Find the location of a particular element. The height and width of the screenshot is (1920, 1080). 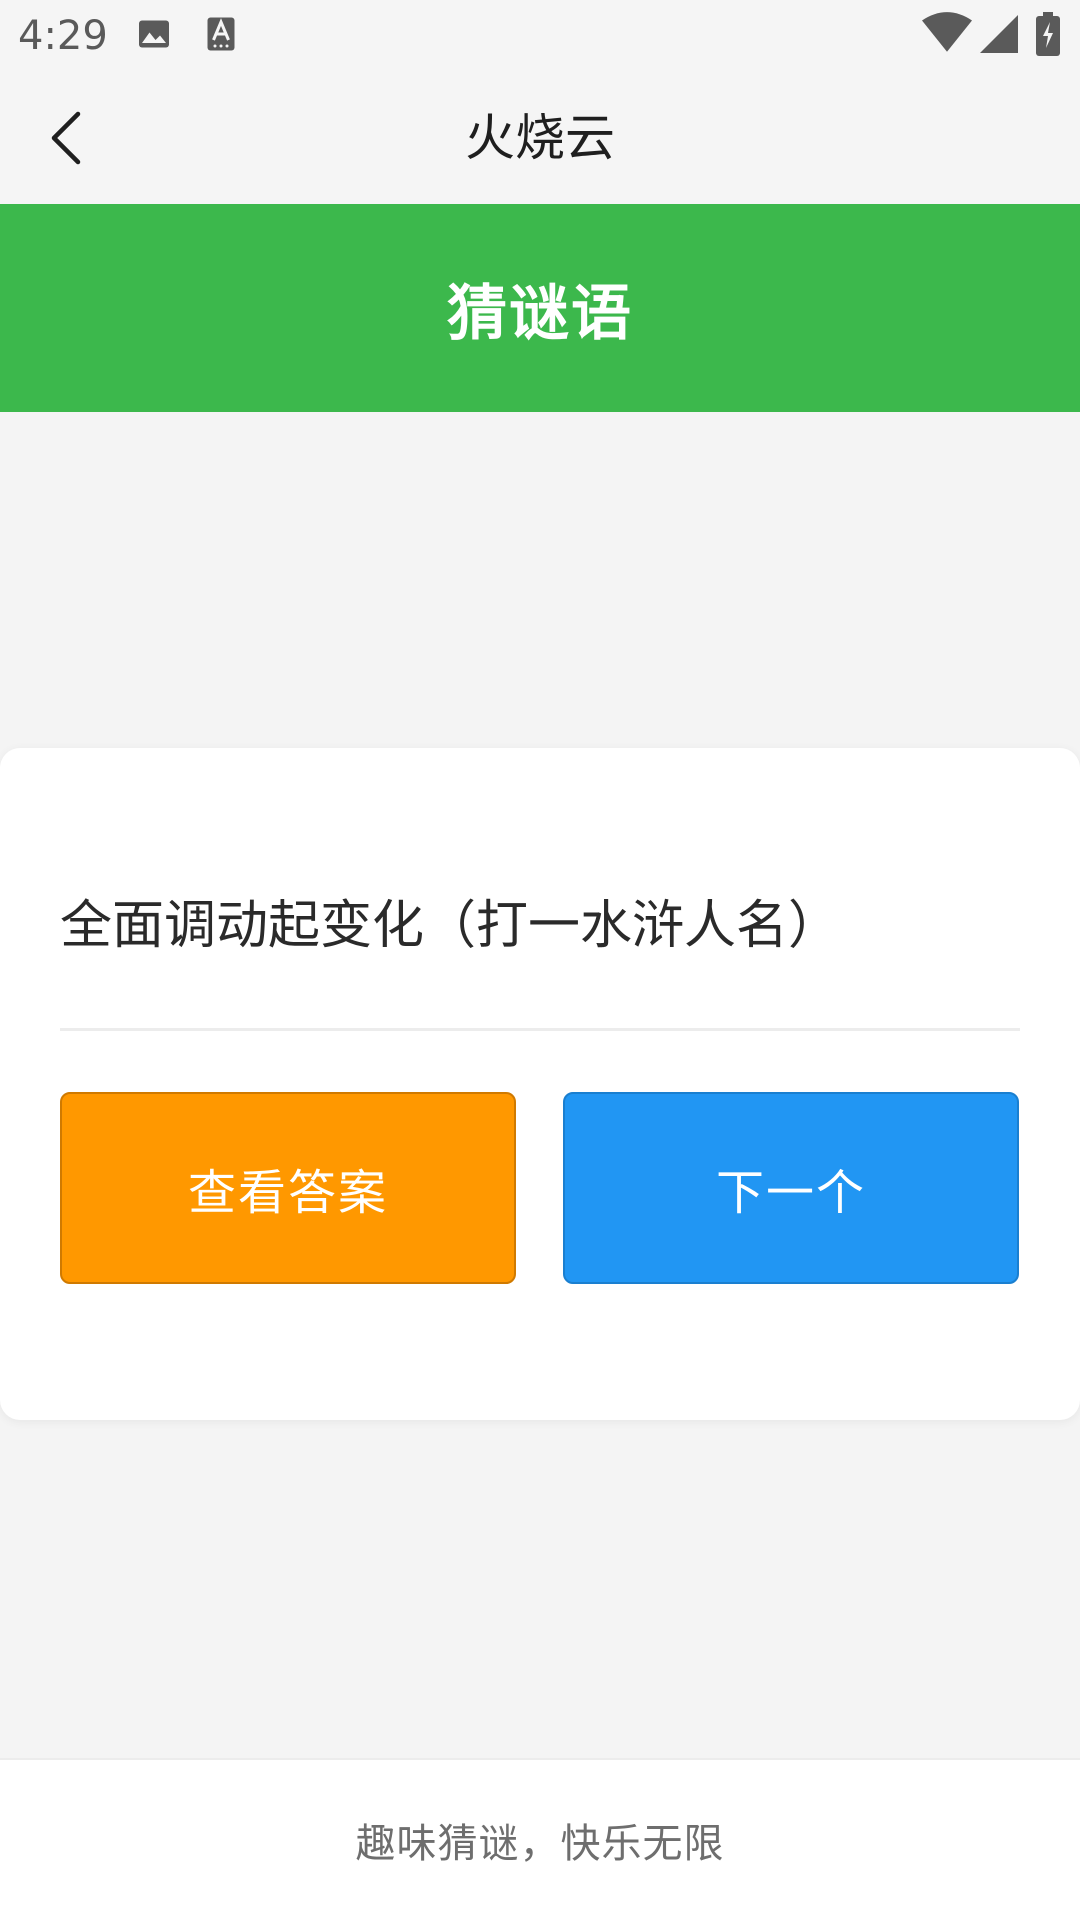

text-a-icon is located at coordinates (221, 36).